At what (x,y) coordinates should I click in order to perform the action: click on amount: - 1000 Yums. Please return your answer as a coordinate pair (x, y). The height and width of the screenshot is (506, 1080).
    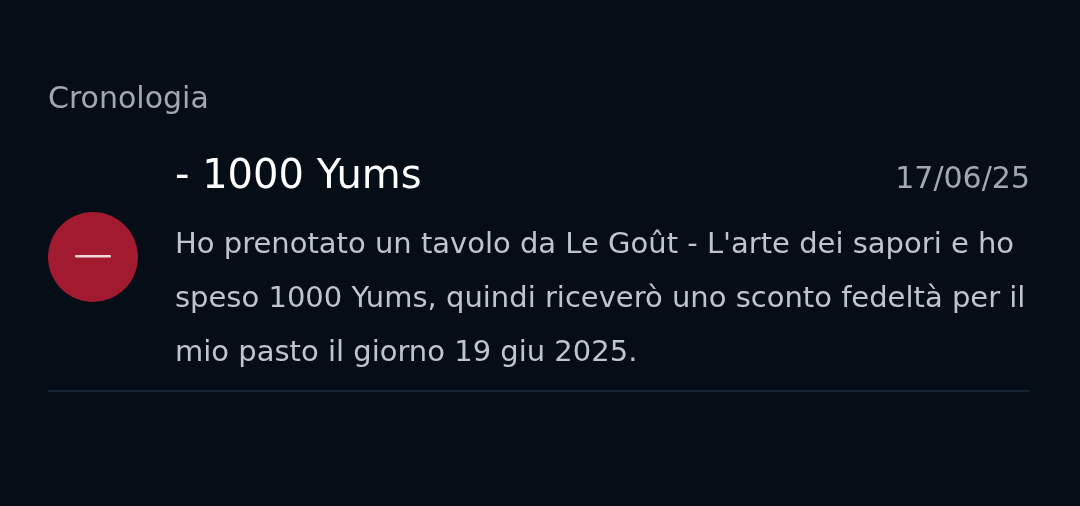
    Looking at the image, I should click on (298, 174).